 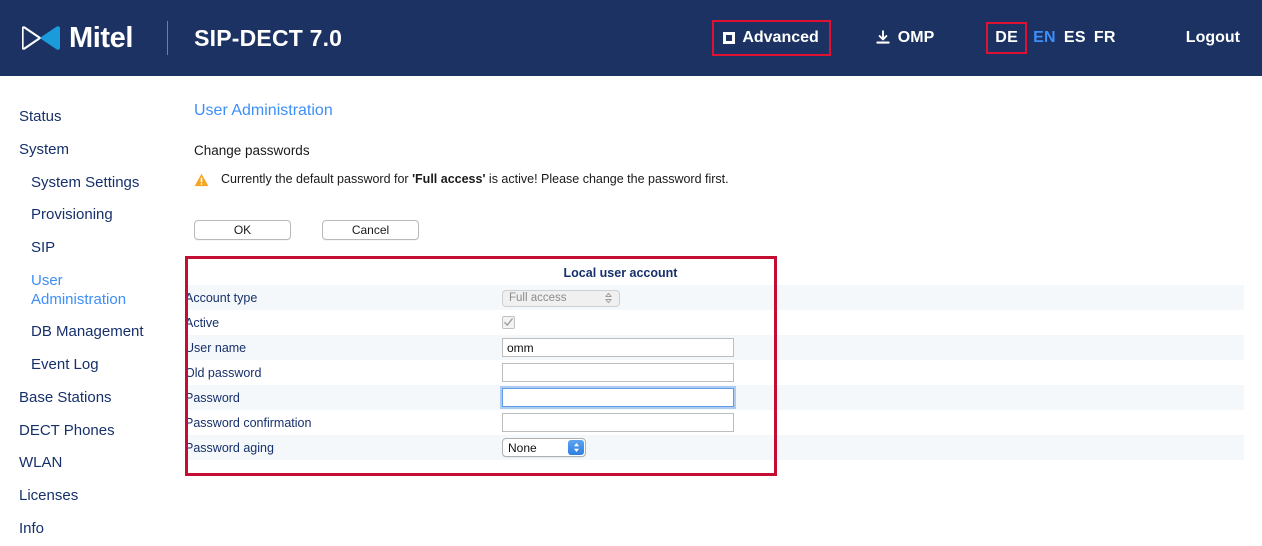 I want to click on password-aging-stepper, so click(x=576, y=447).